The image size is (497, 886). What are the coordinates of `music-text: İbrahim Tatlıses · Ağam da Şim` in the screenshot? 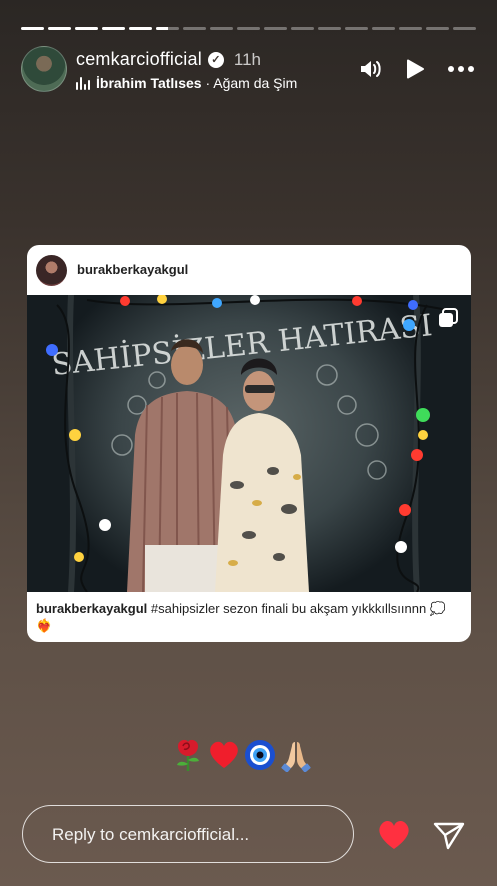 It's located at (196, 83).